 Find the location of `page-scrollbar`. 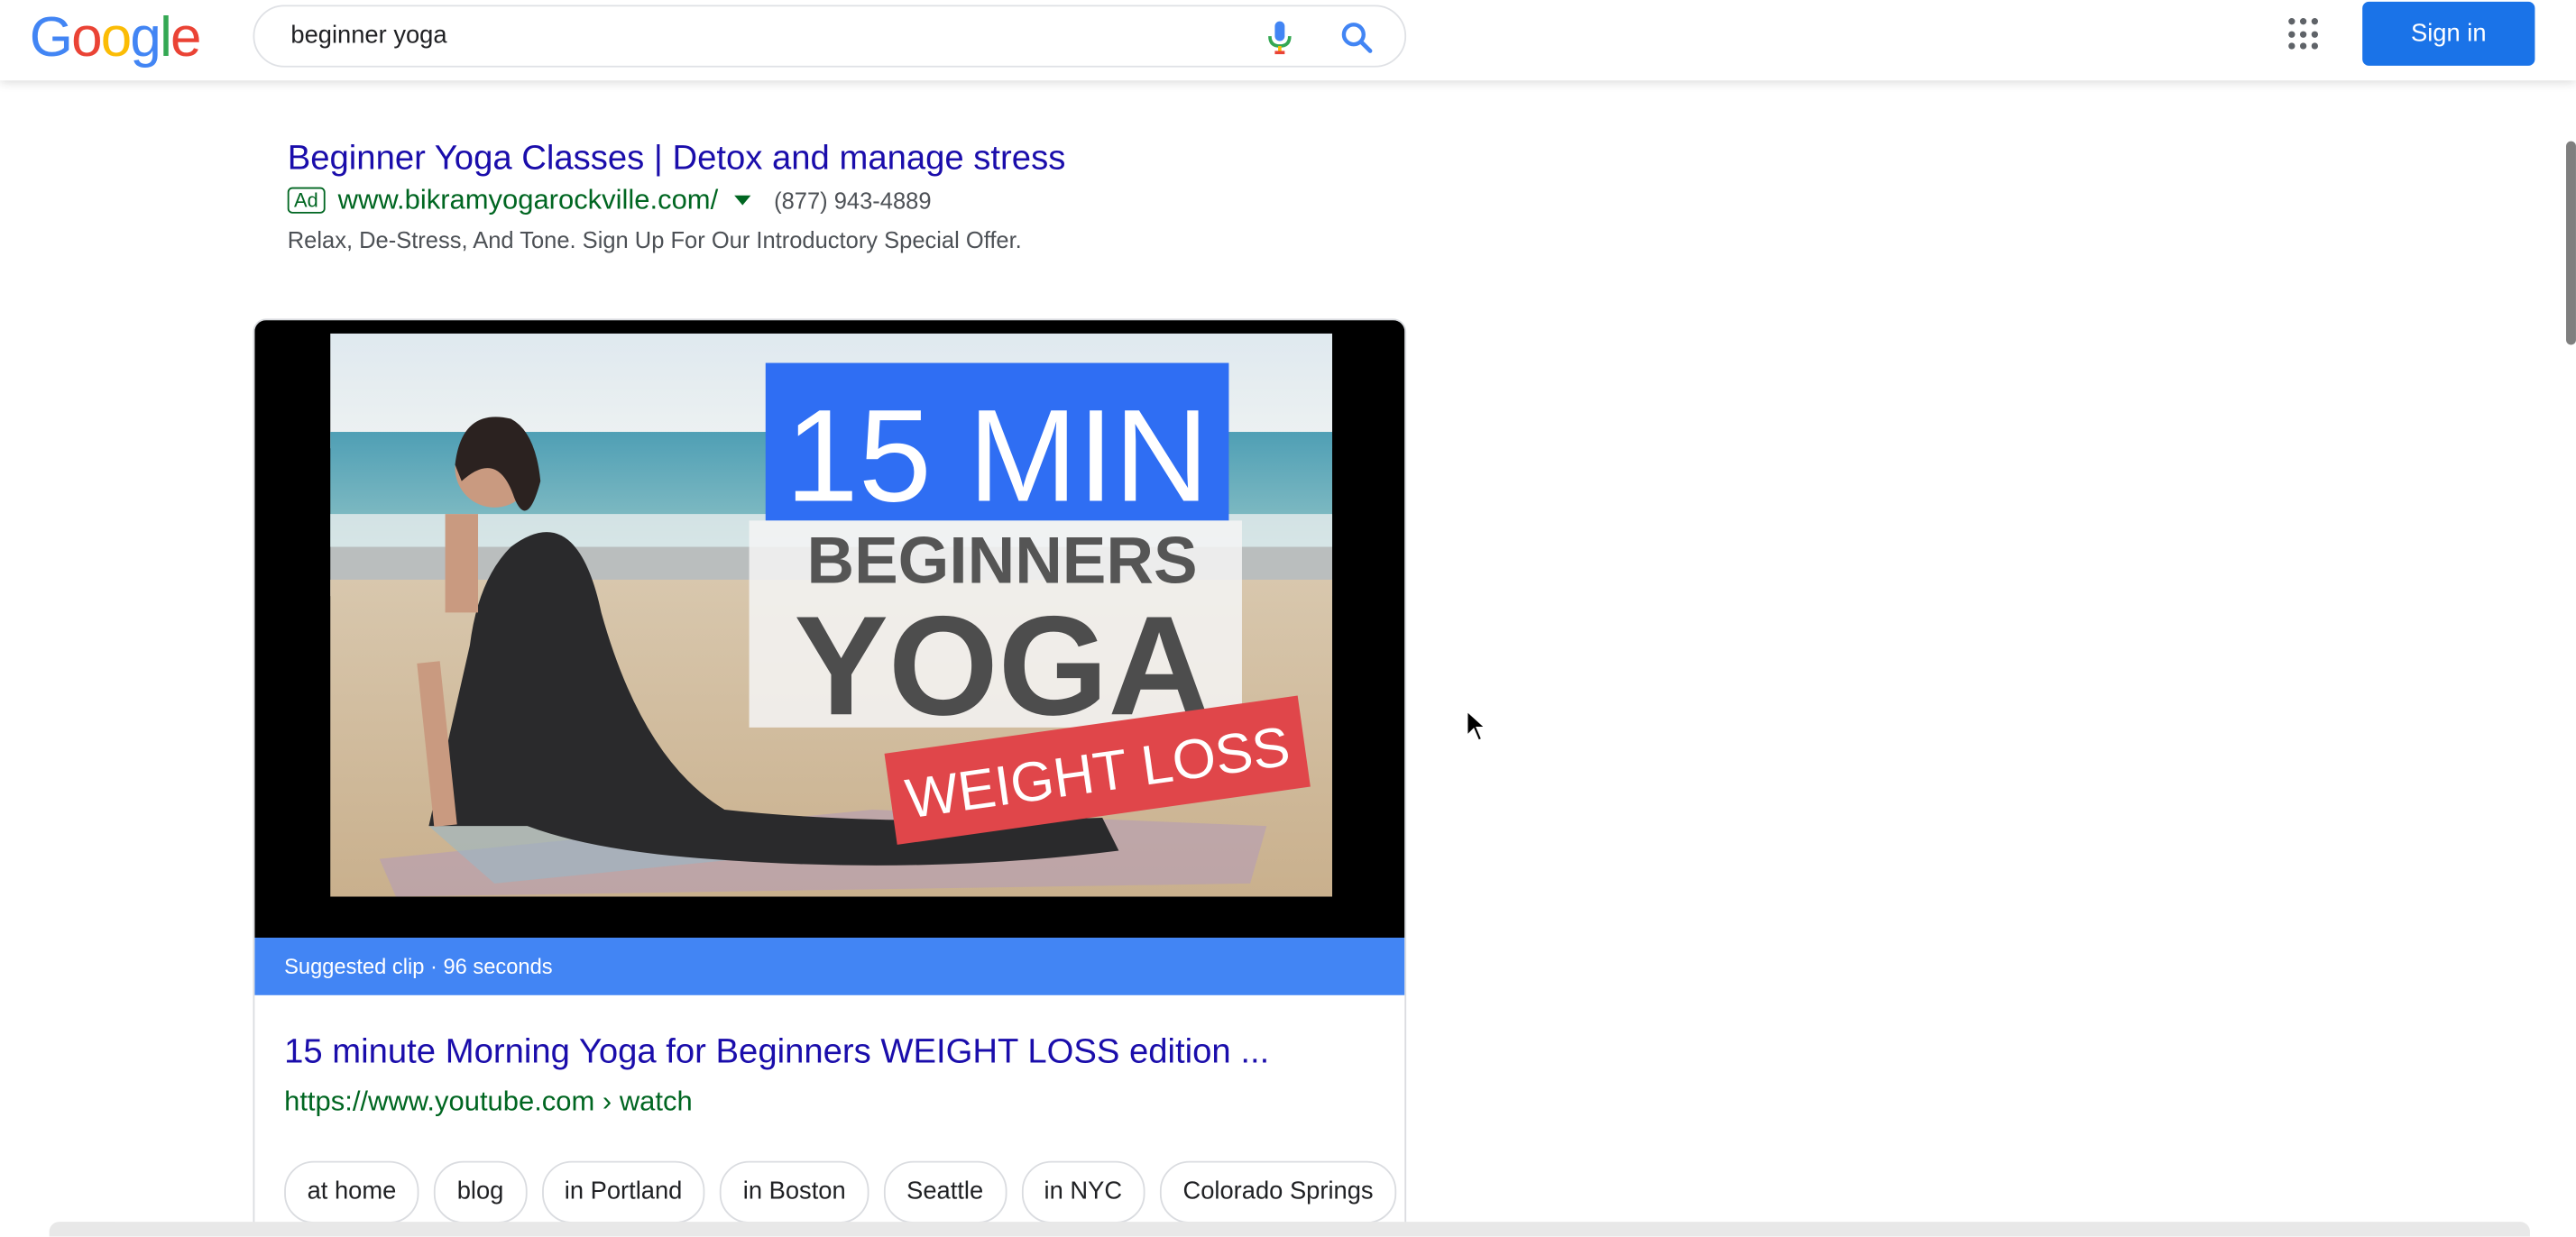

page-scrollbar is located at coordinates (2571, 243).